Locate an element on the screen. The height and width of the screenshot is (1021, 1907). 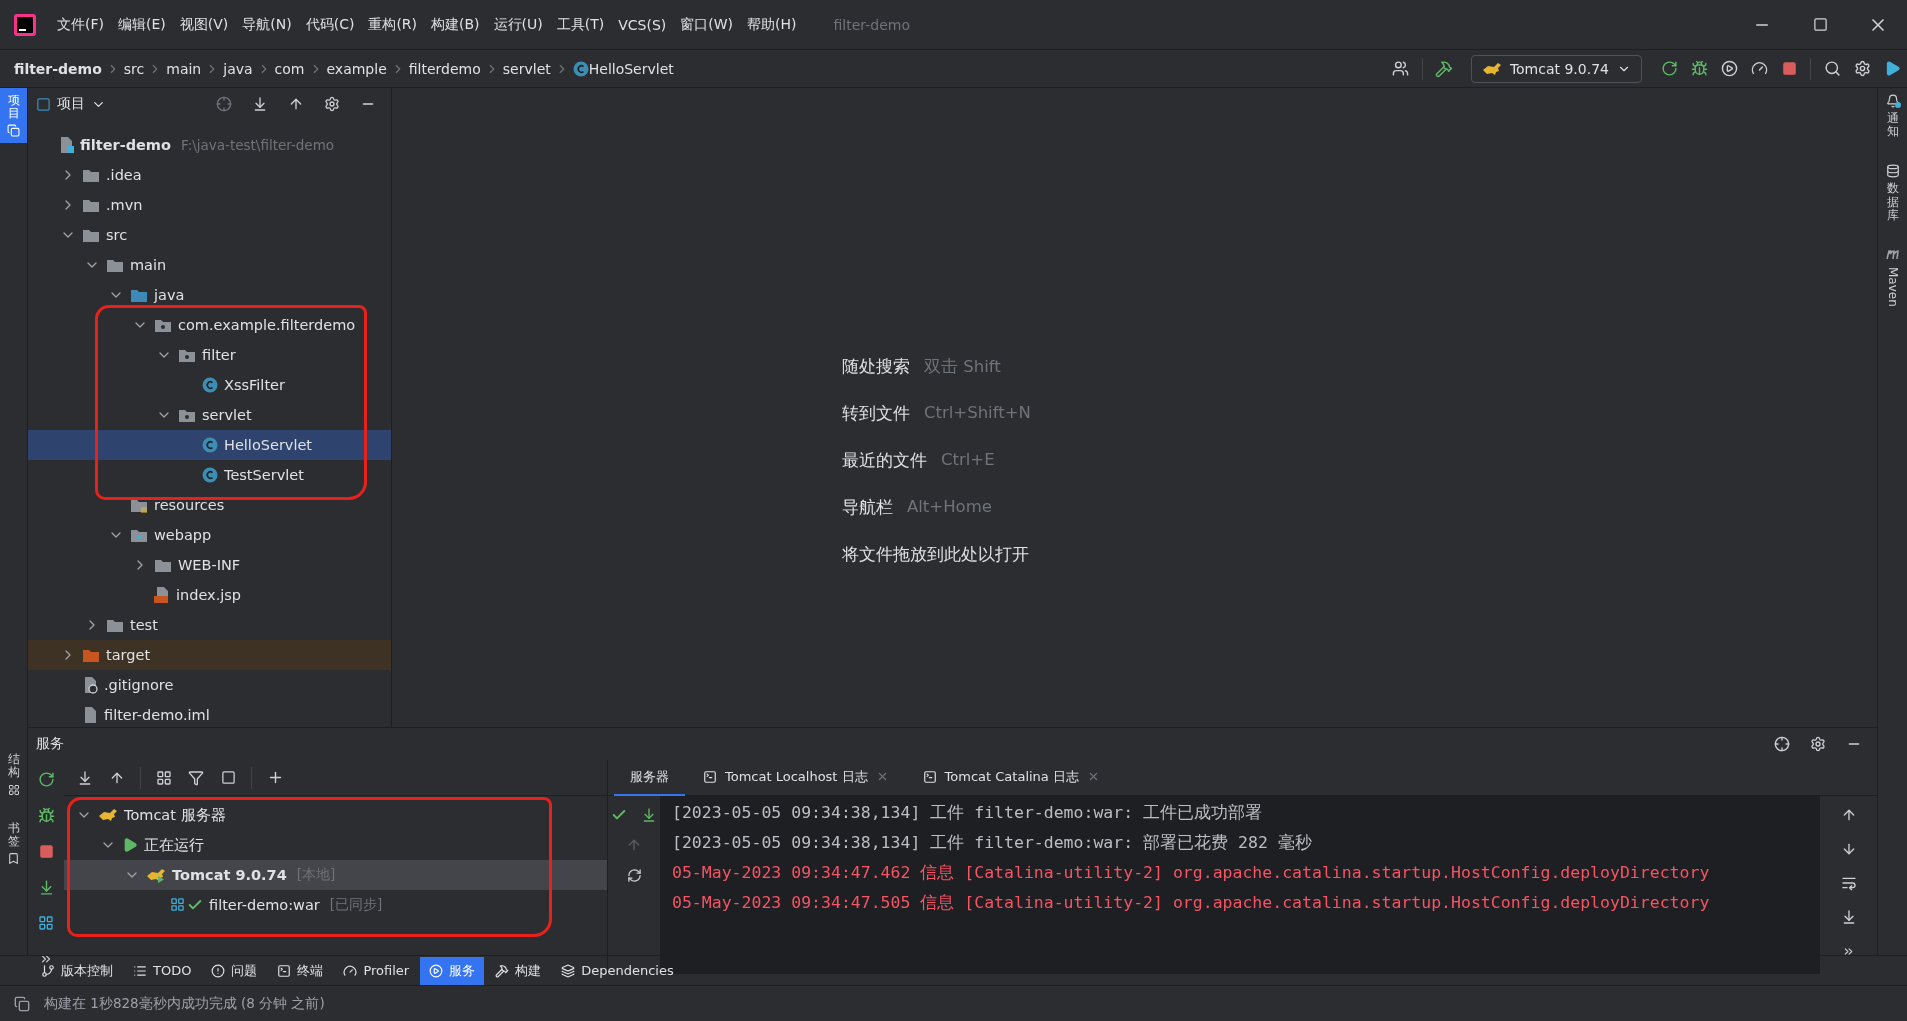
tree-row: 正在运行 is located at coordinates (335, 845).